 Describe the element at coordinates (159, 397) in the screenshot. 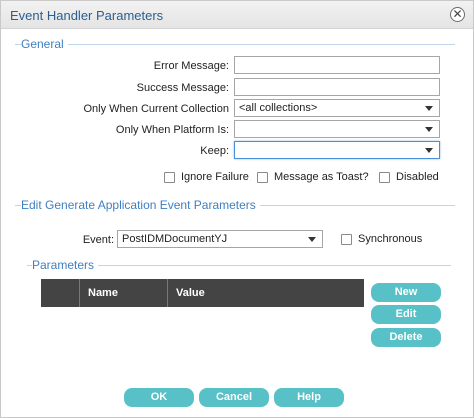

I see `ok-button: OK` at that location.